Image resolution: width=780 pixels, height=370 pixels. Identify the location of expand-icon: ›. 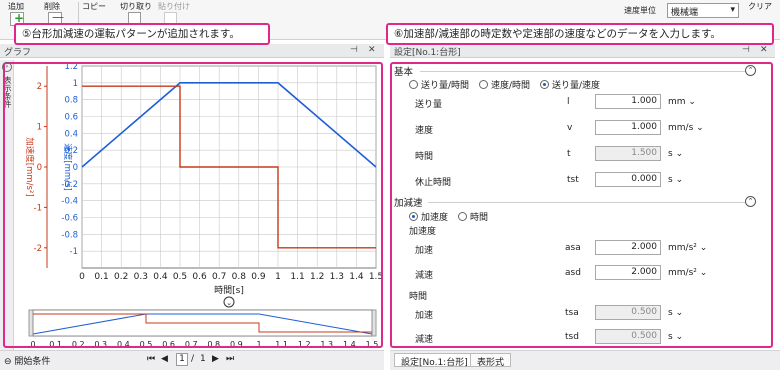
(7, 67).